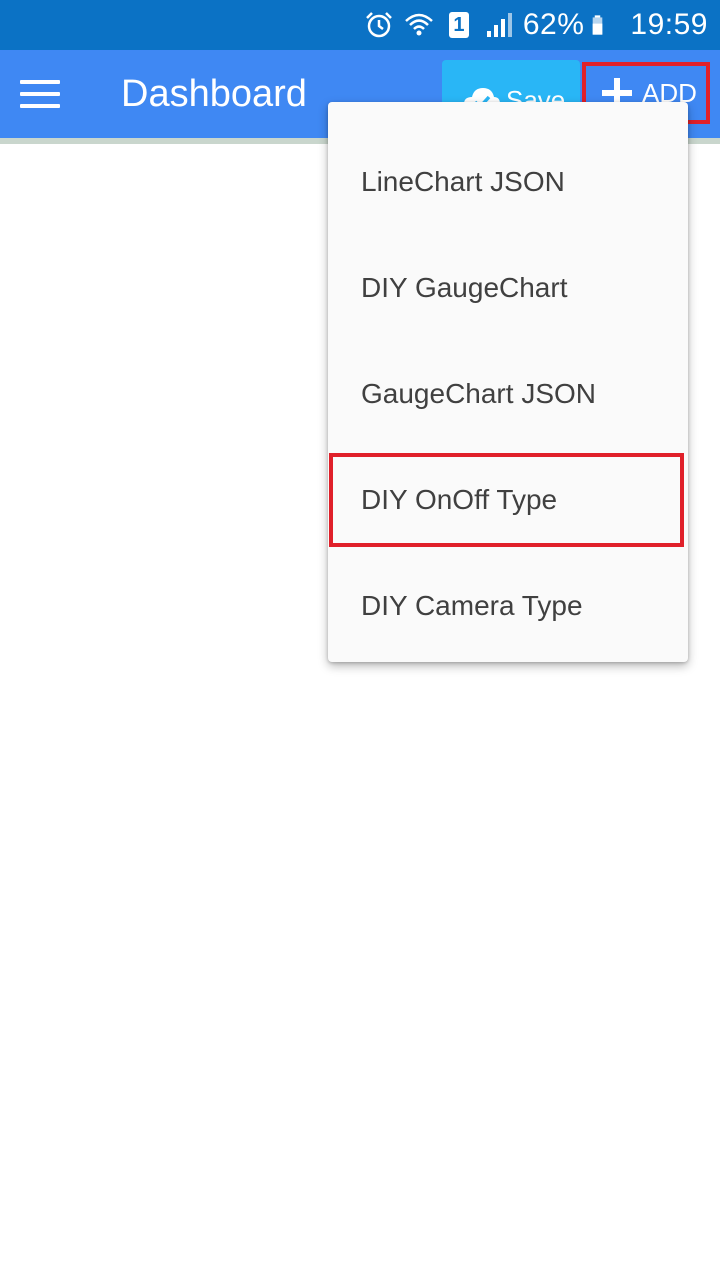  I want to click on menu-item-label: LineChart JSON, so click(463, 181).